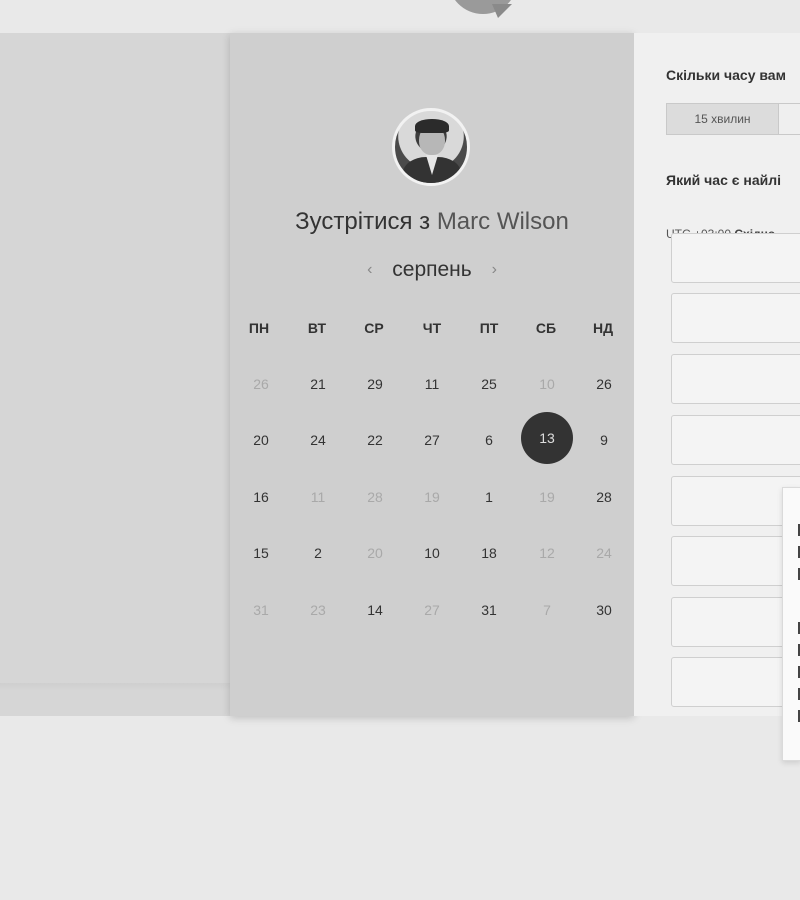 Image resolution: width=800 pixels, height=900 pixels. Describe the element at coordinates (489, 497) in the screenshot. I see `calendar-day: 1` at that location.